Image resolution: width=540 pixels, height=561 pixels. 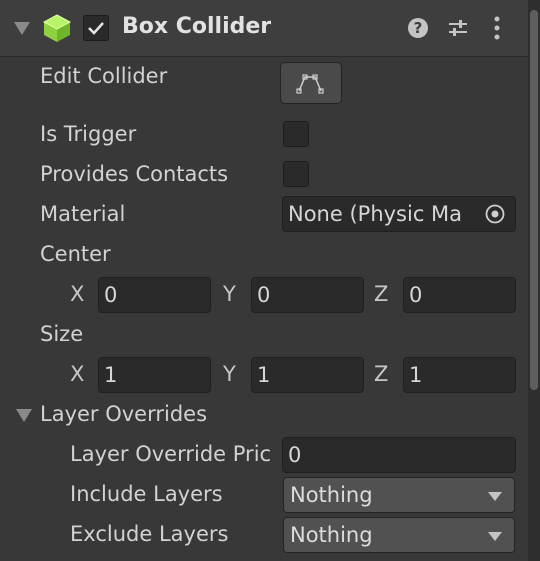 What do you see at coordinates (111, 375) in the screenshot?
I see `size-x-value: 1` at bounding box center [111, 375].